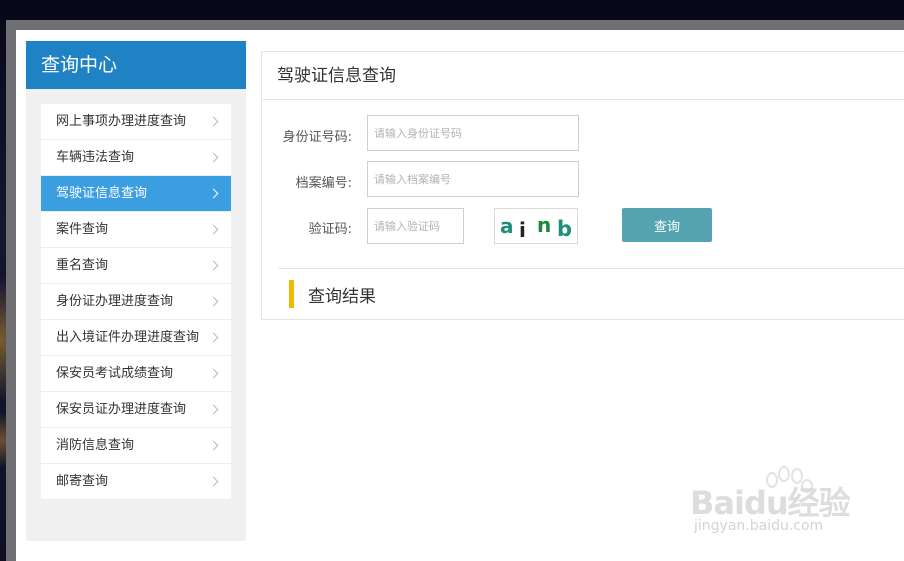 The image size is (904, 561). What do you see at coordinates (121, 121) in the screenshot?
I see `sidebar-item-label: 网上事项办理进度查询` at bounding box center [121, 121].